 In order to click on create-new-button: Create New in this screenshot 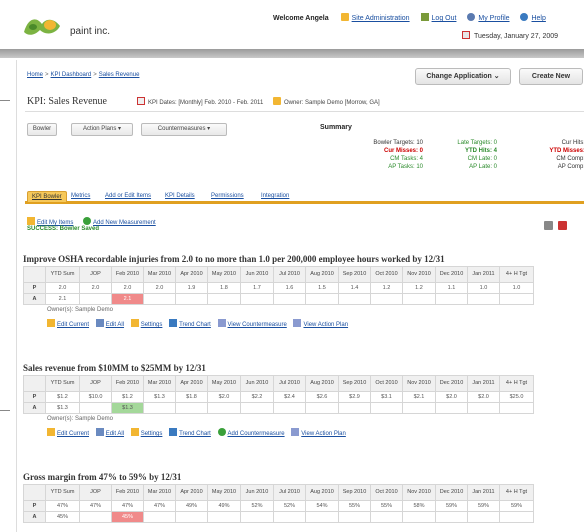, I will do `click(551, 76)`.